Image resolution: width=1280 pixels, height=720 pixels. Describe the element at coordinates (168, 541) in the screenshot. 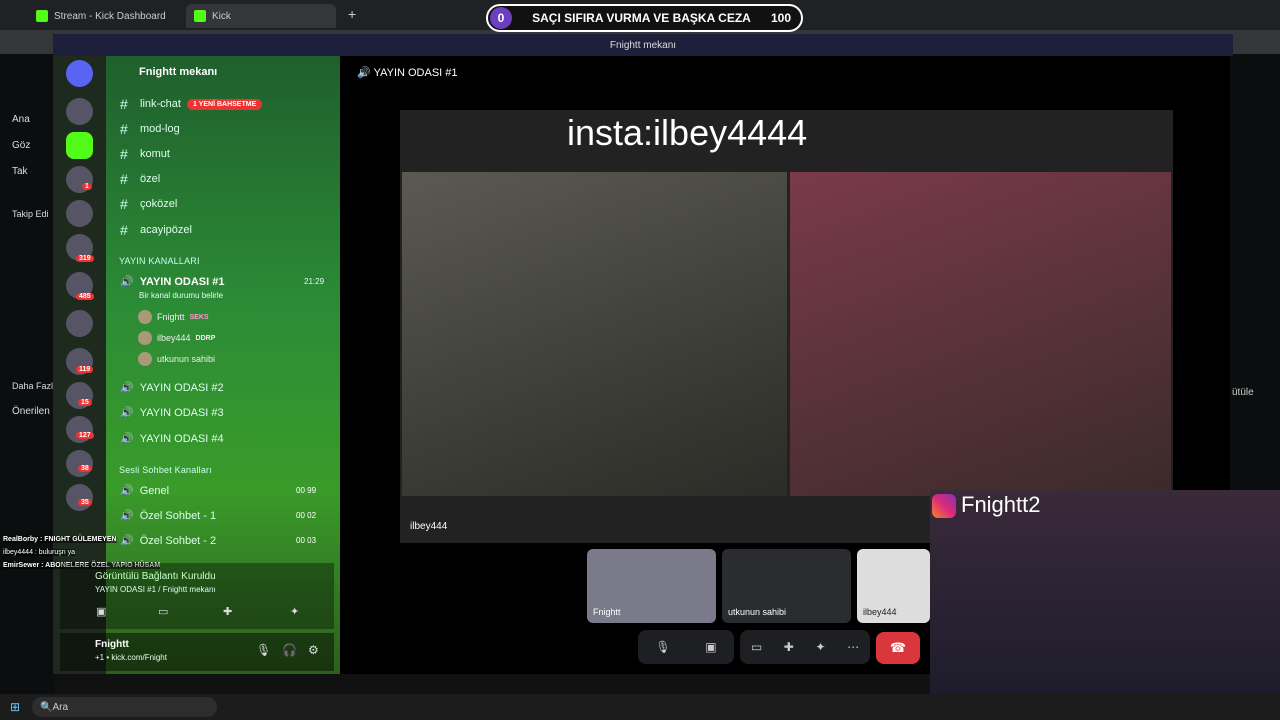

I see `voice-channel-ozel-2: 🔊 Özel Sohbet - 2` at that location.